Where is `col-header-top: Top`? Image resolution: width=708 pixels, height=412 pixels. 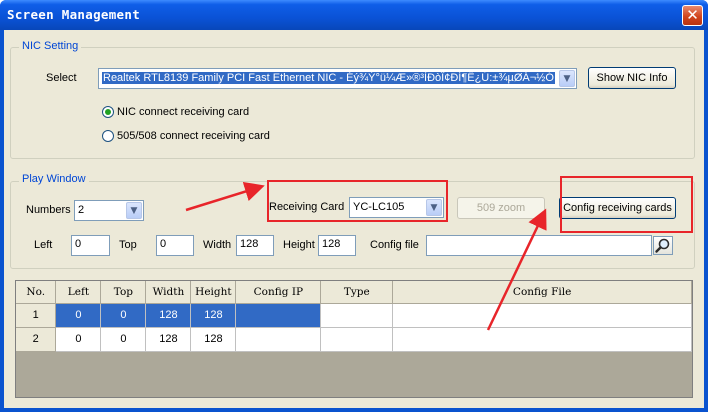 col-header-top: Top is located at coordinates (123, 292).